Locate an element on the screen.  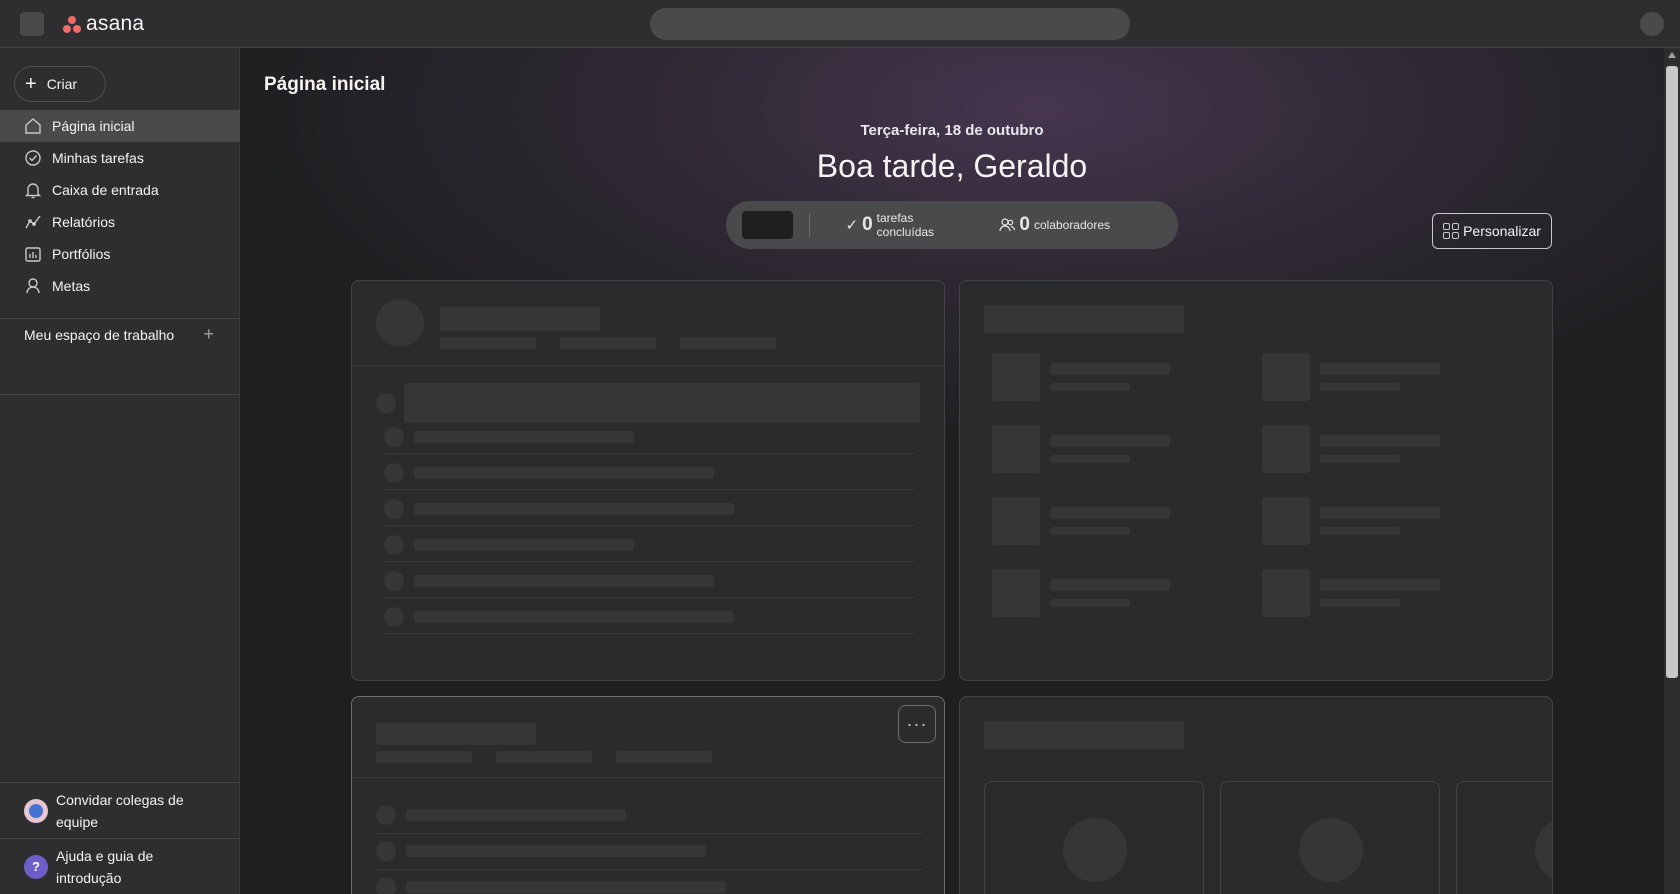
more-options-button: ··· is located at coordinates (917, 724).